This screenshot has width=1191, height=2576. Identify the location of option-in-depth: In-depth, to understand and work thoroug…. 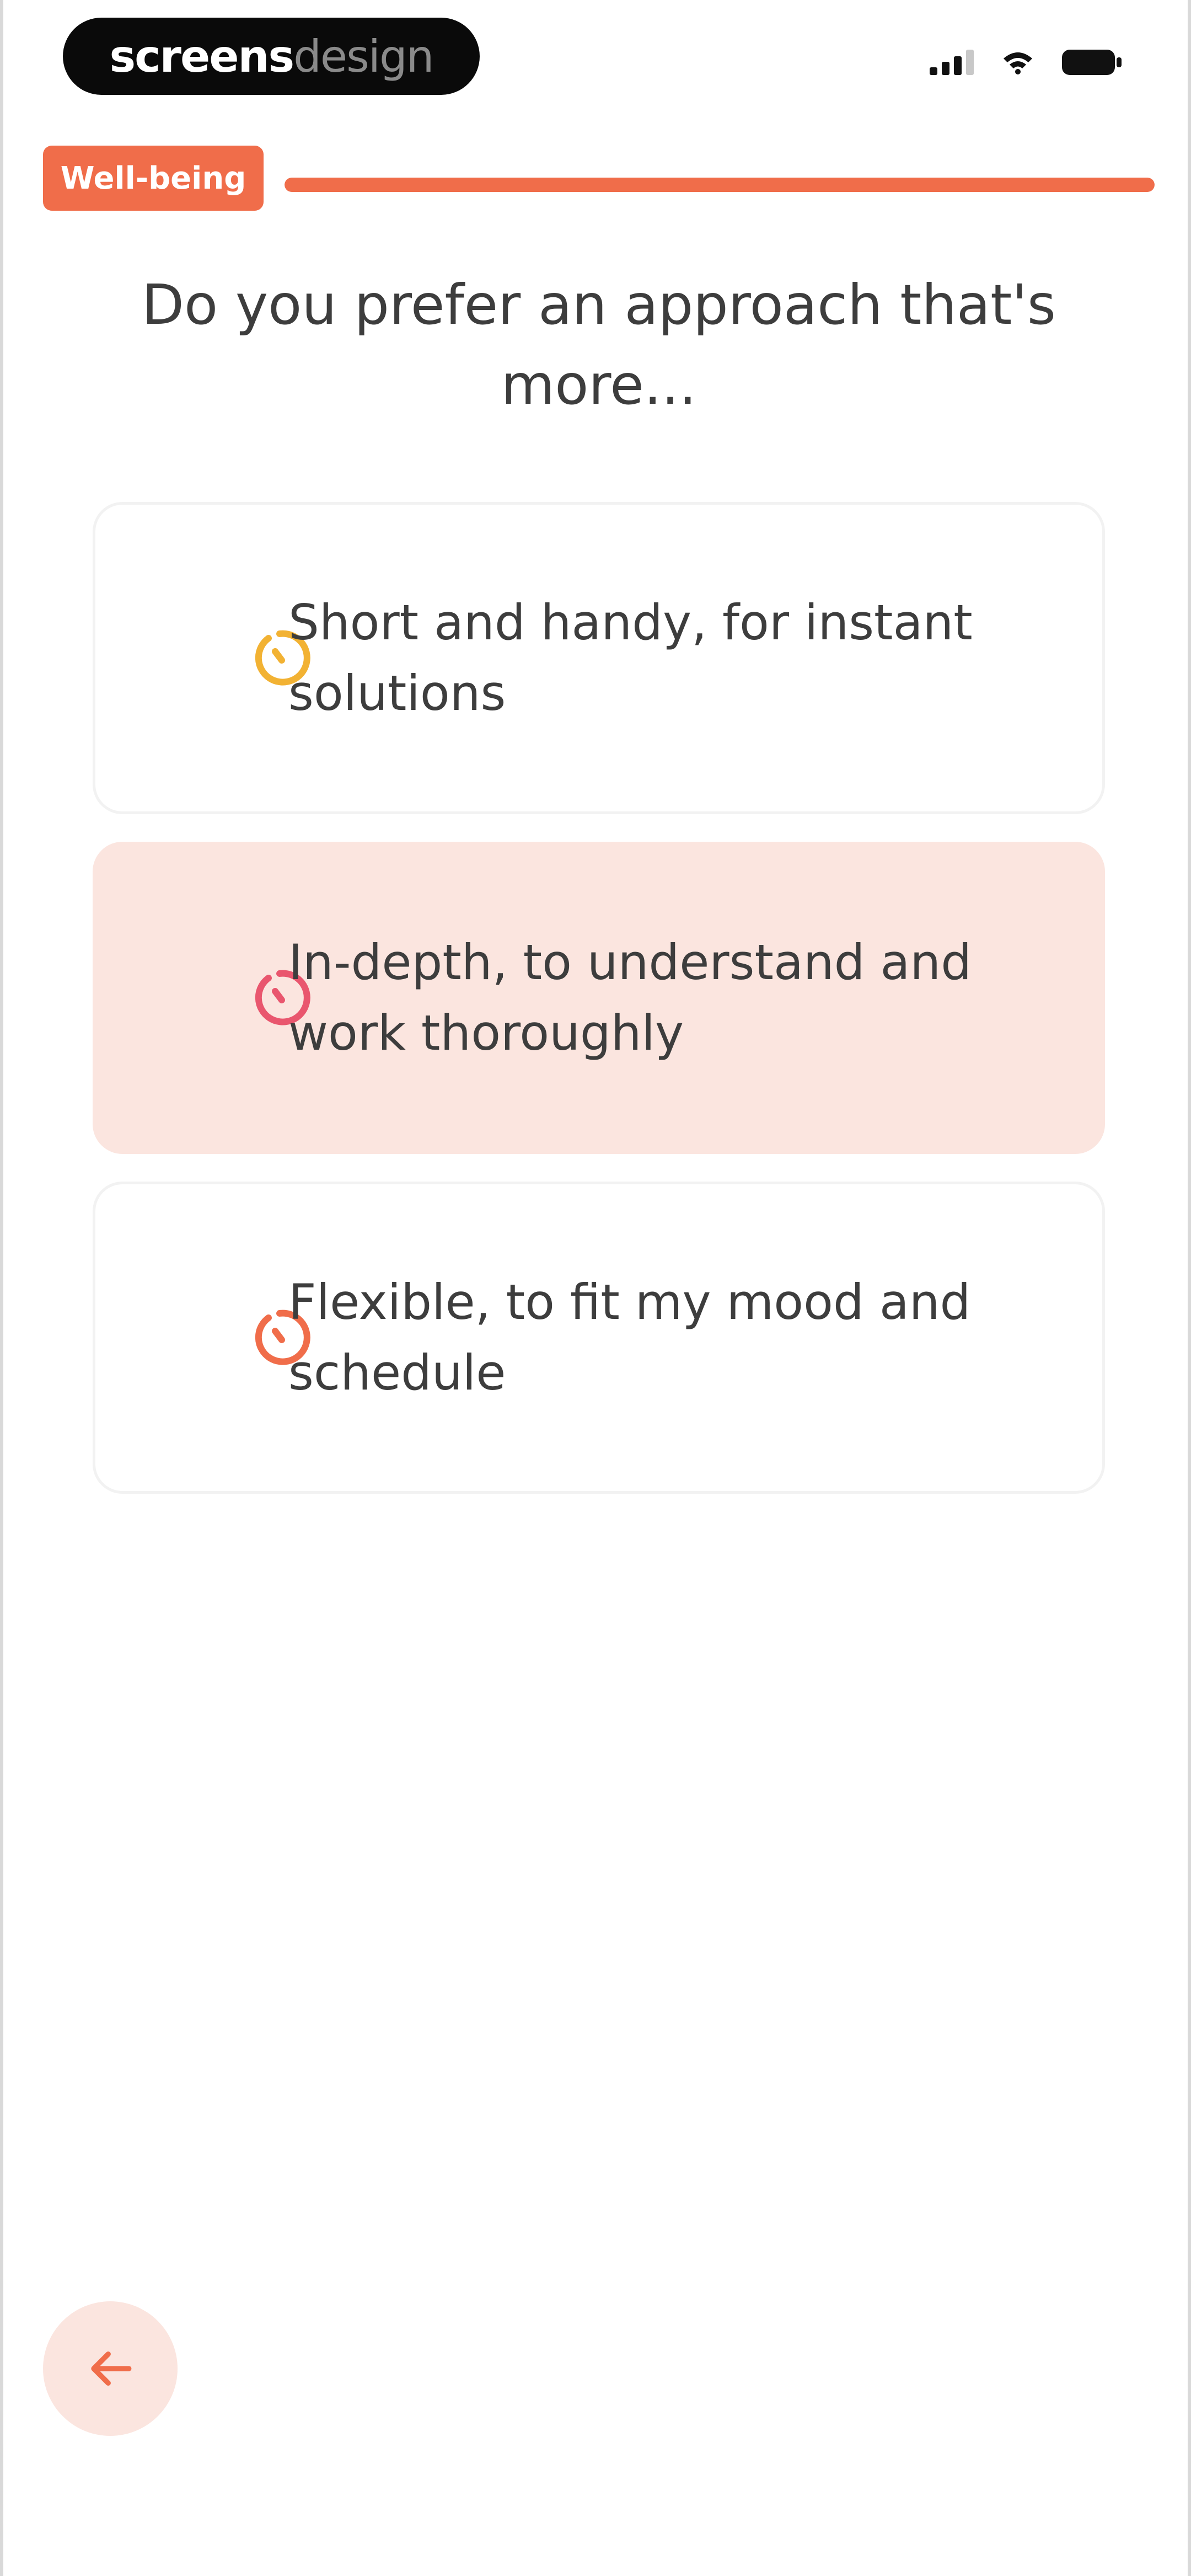
(599, 998).